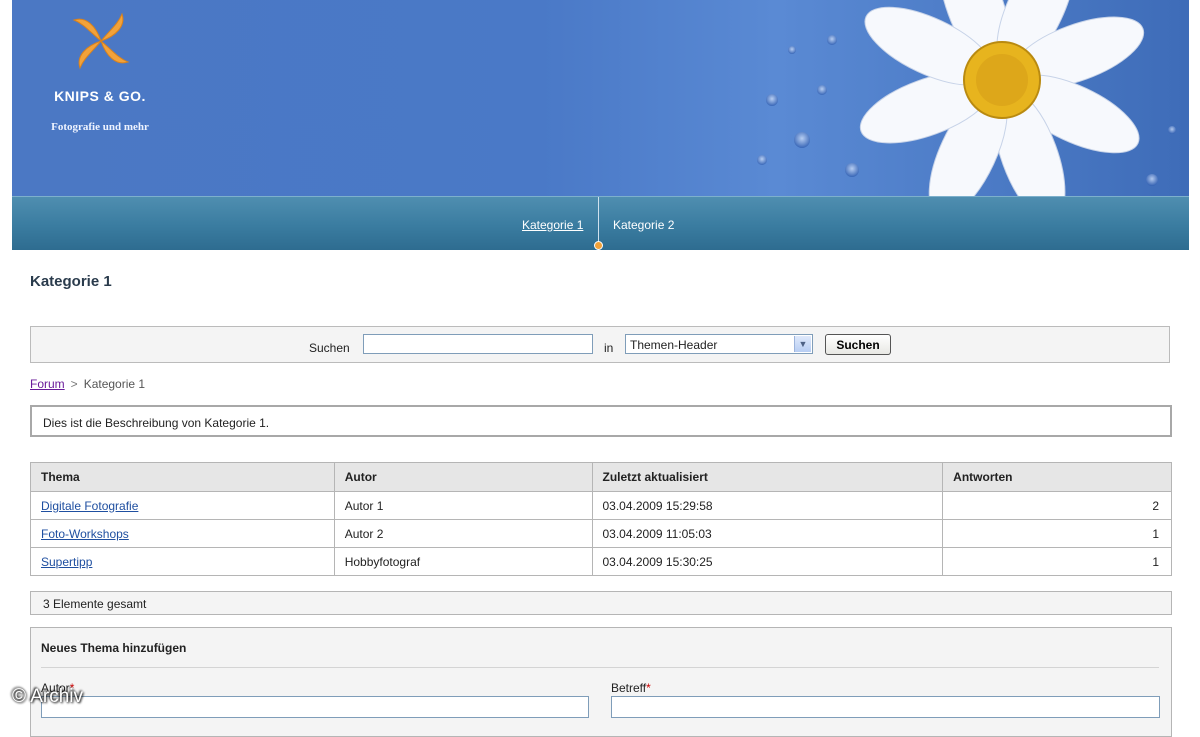  What do you see at coordinates (182, 477) in the screenshot?
I see `column-header-thema: Thema` at bounding box center [182, 477].